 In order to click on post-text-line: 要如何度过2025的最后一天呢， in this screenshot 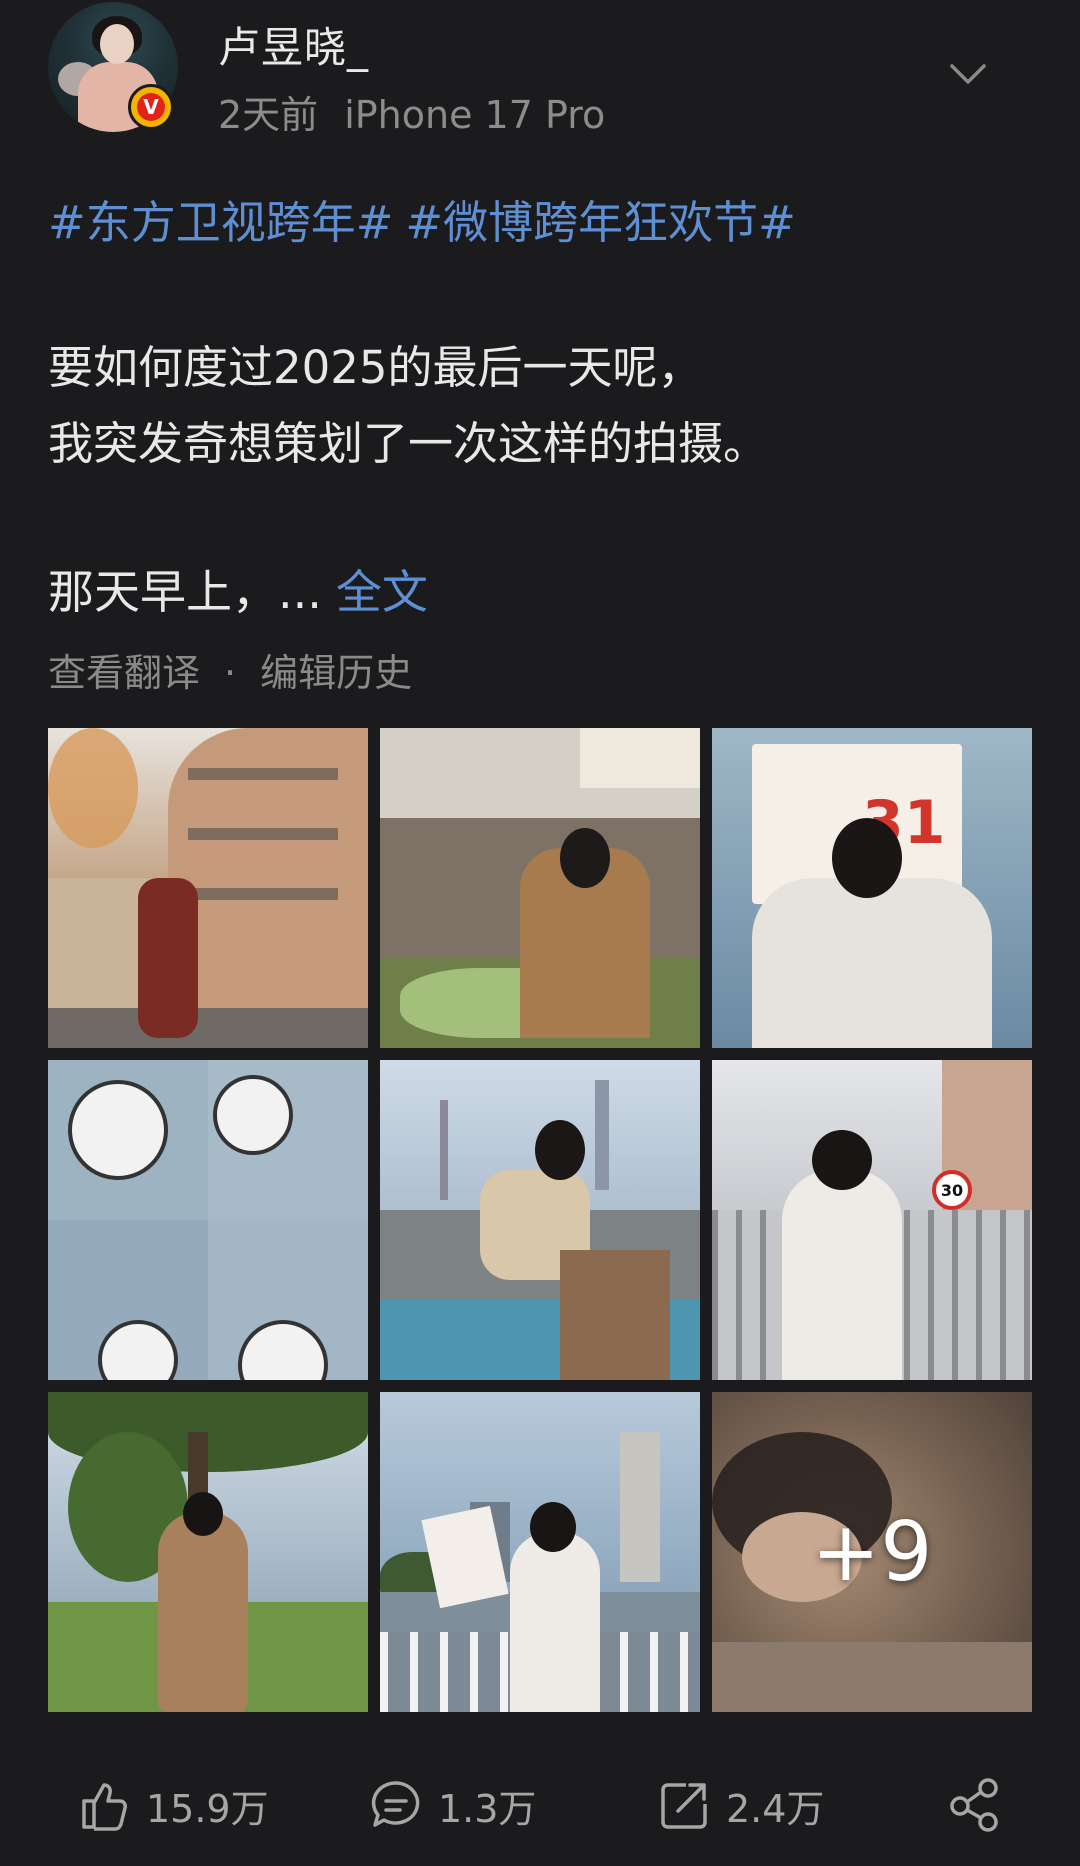, I will do `click(375, 367)`.